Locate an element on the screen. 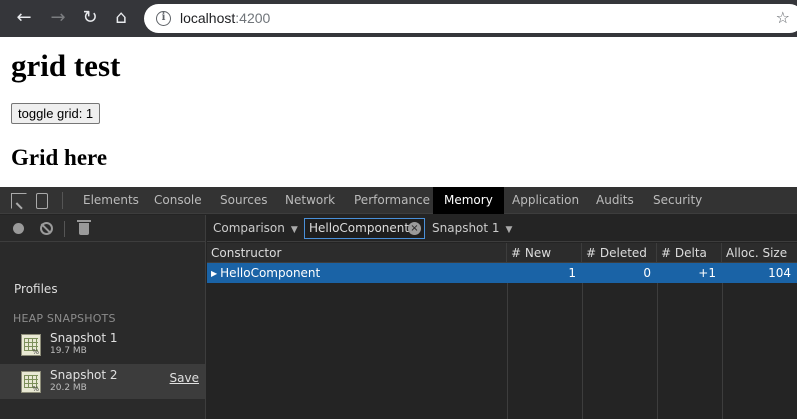 Image resolution: width=797 pixels, height=419 pixels. snapshot-size: 20.2 MB is located at coordinates (68, 388).